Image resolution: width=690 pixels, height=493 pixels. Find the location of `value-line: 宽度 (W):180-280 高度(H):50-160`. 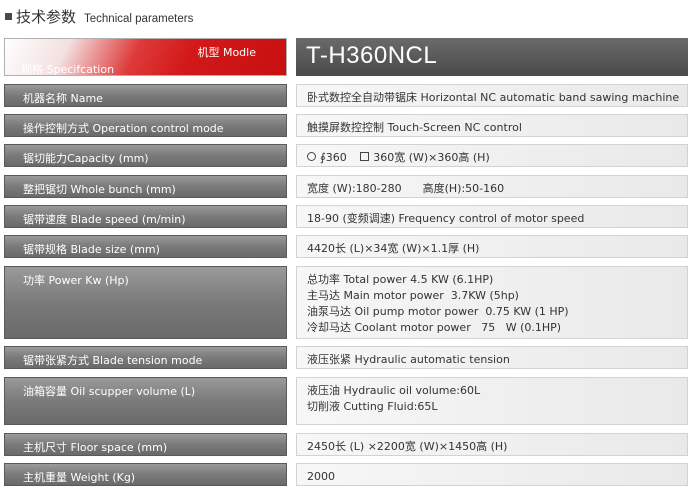

value-line: 宽度 (W):180-280 高度(H):50-160 is located at coordinates (406, 188).